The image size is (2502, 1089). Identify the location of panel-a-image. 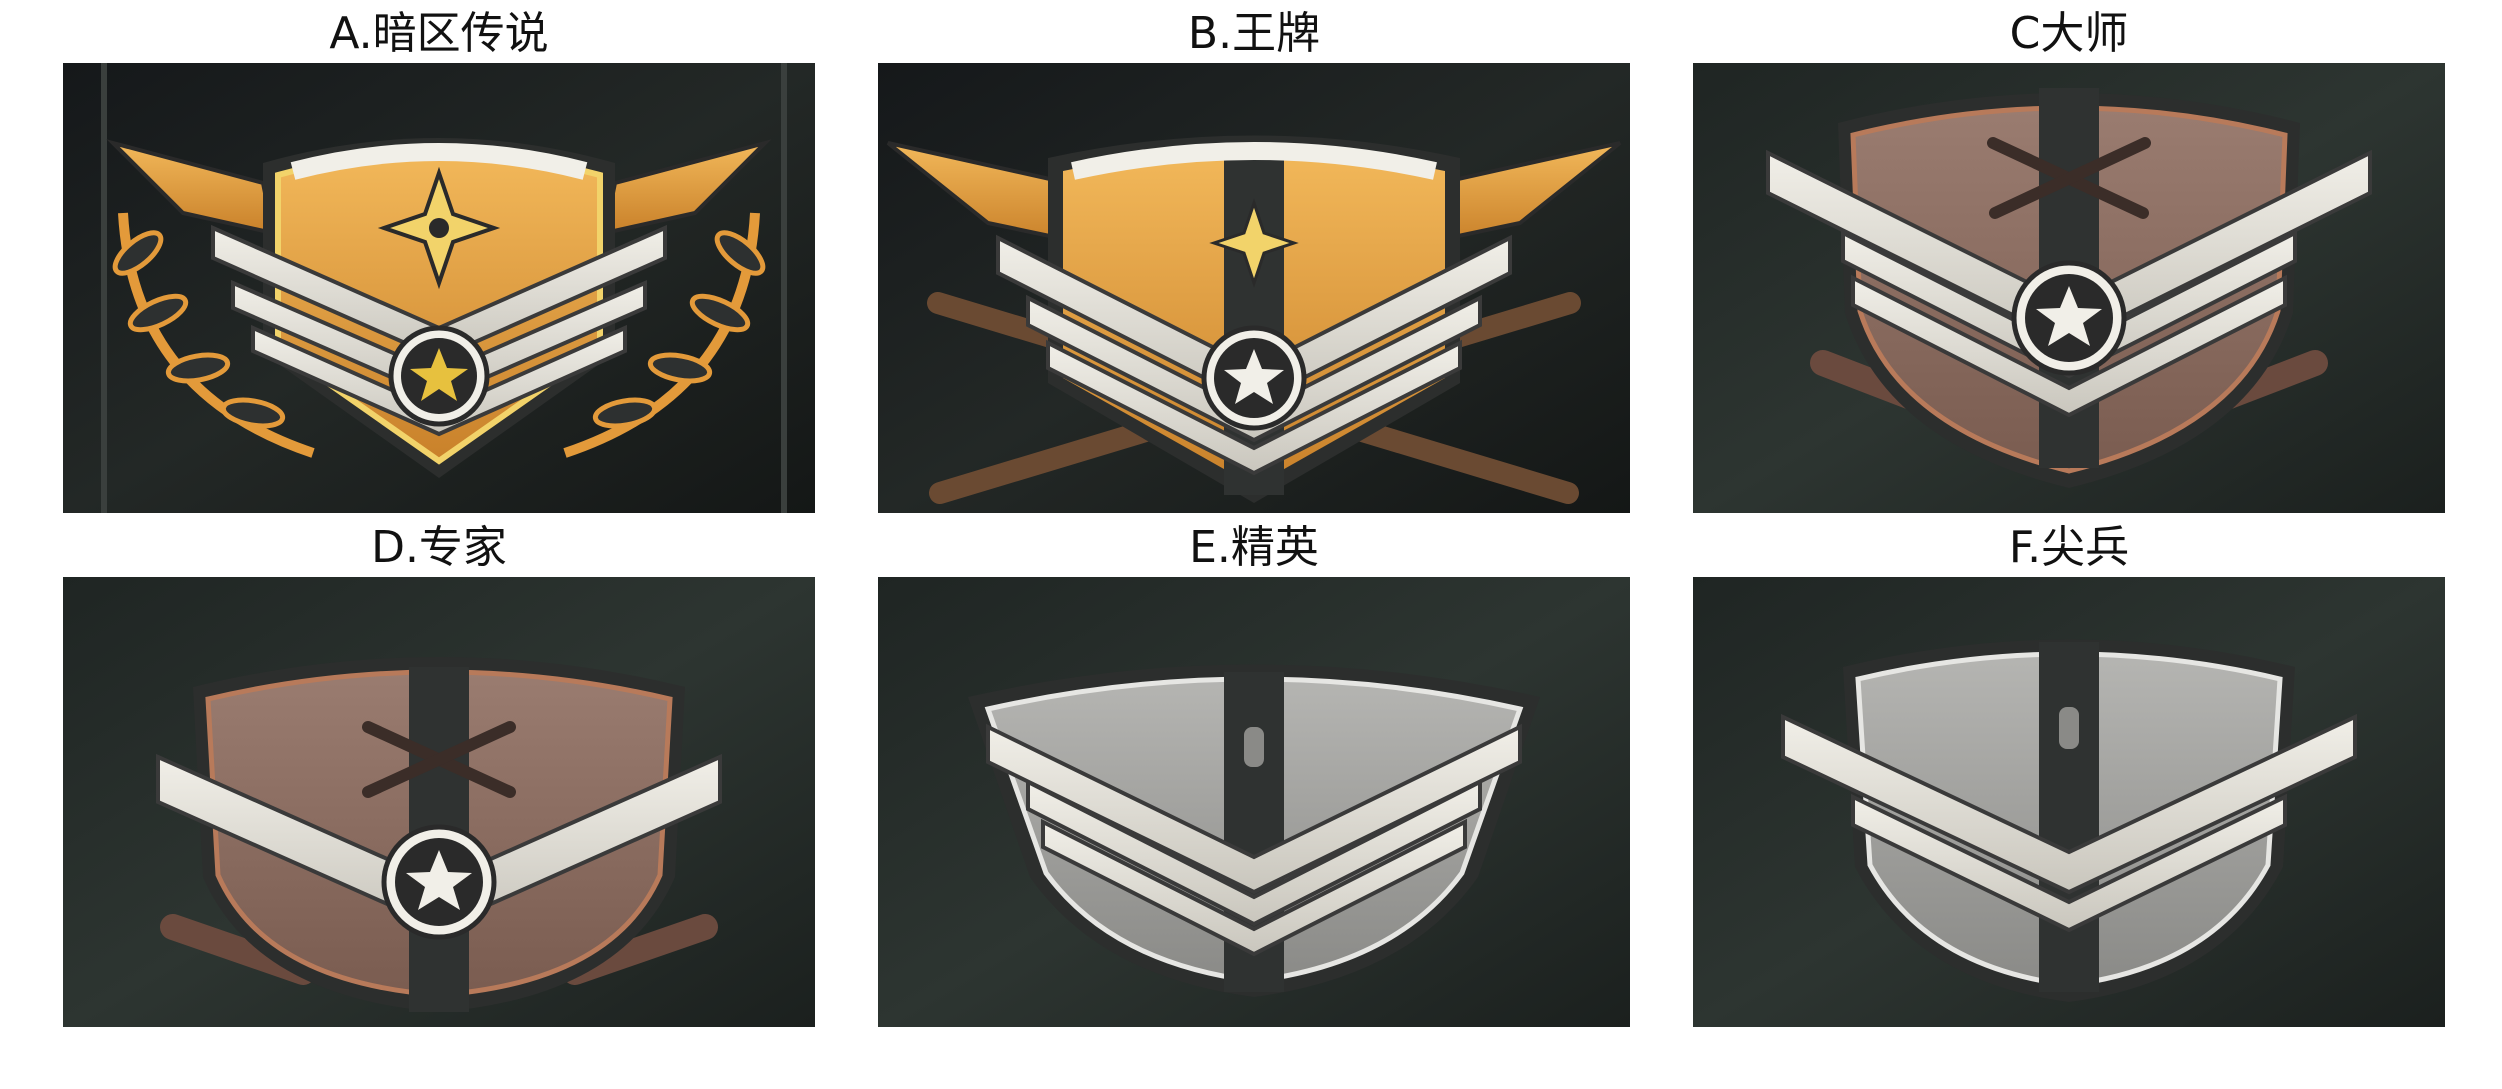
(439, 288).